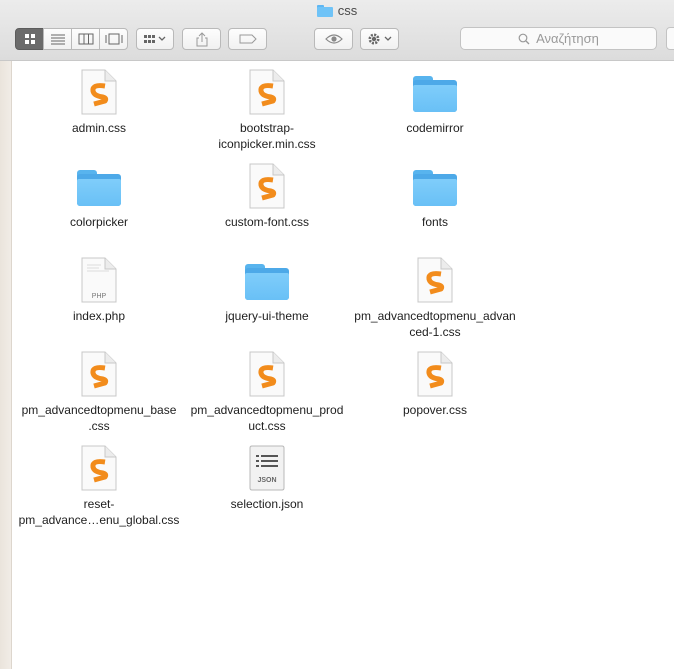 This screenshot has width=674, height=669. I want to click on icon-view-button, so click(29, 39).